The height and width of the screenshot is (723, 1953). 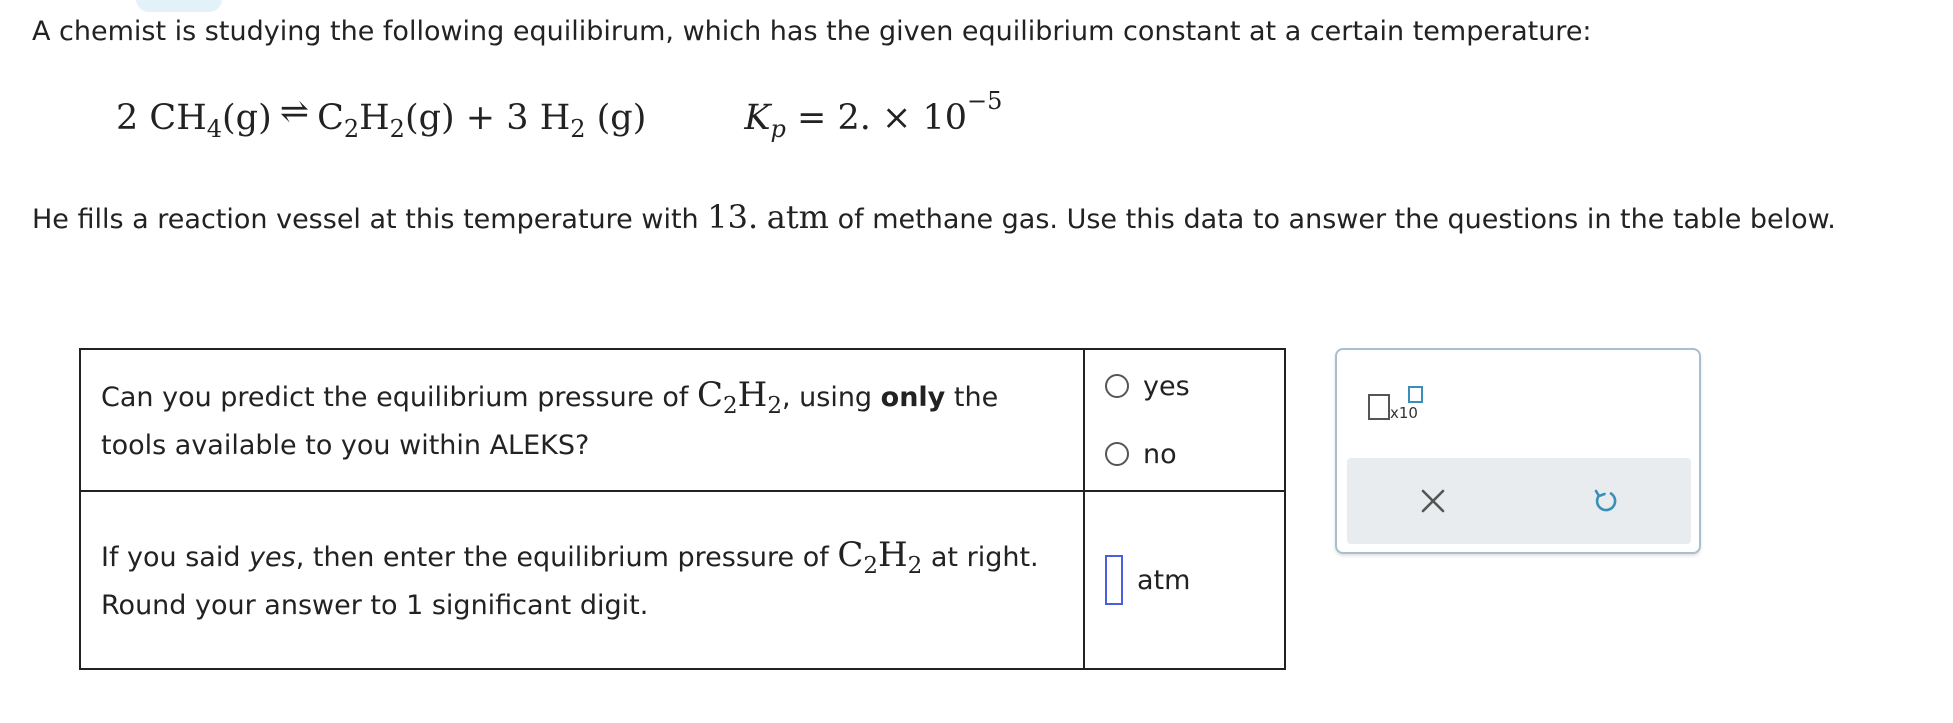 What do you see at coordinates (127, 118) in the screenshot?
I see `reactant-coefficient: 2` at bounding box center [127, 118].